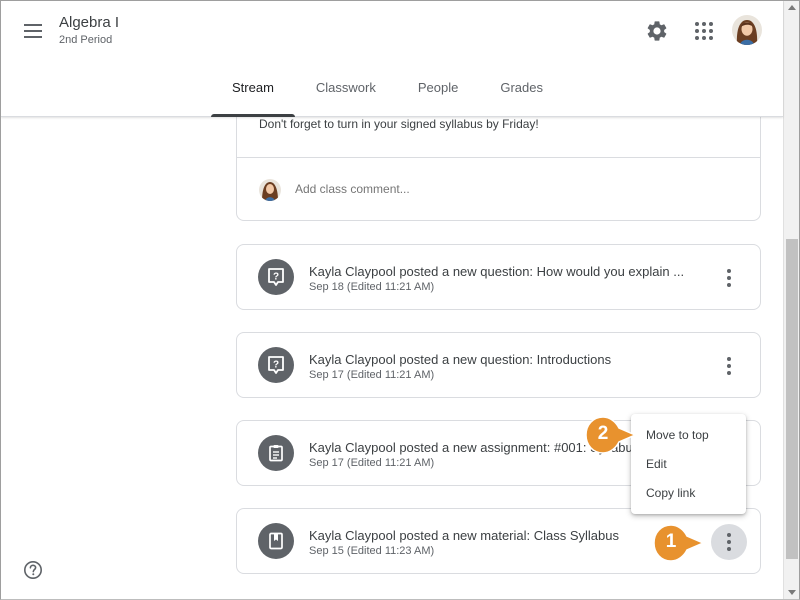  Describe the element at coordinates (688, 492) in the screenshot. I see `menu-item-copy-link: Copy link` at that location.